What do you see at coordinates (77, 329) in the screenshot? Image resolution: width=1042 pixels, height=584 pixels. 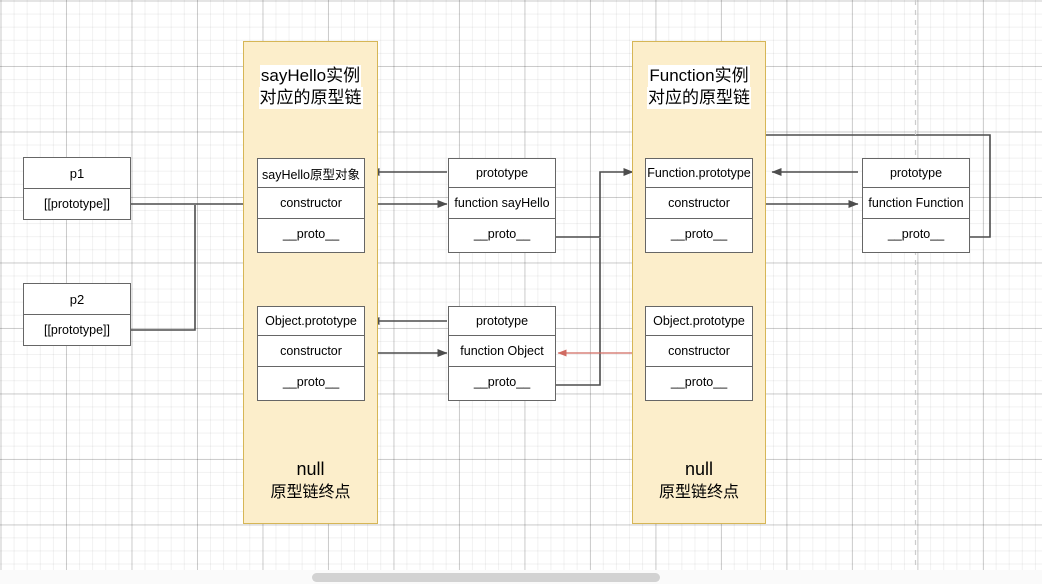 I see `box-p2-row-prototype: [[prototype]]` at bounding box center [77, 329].